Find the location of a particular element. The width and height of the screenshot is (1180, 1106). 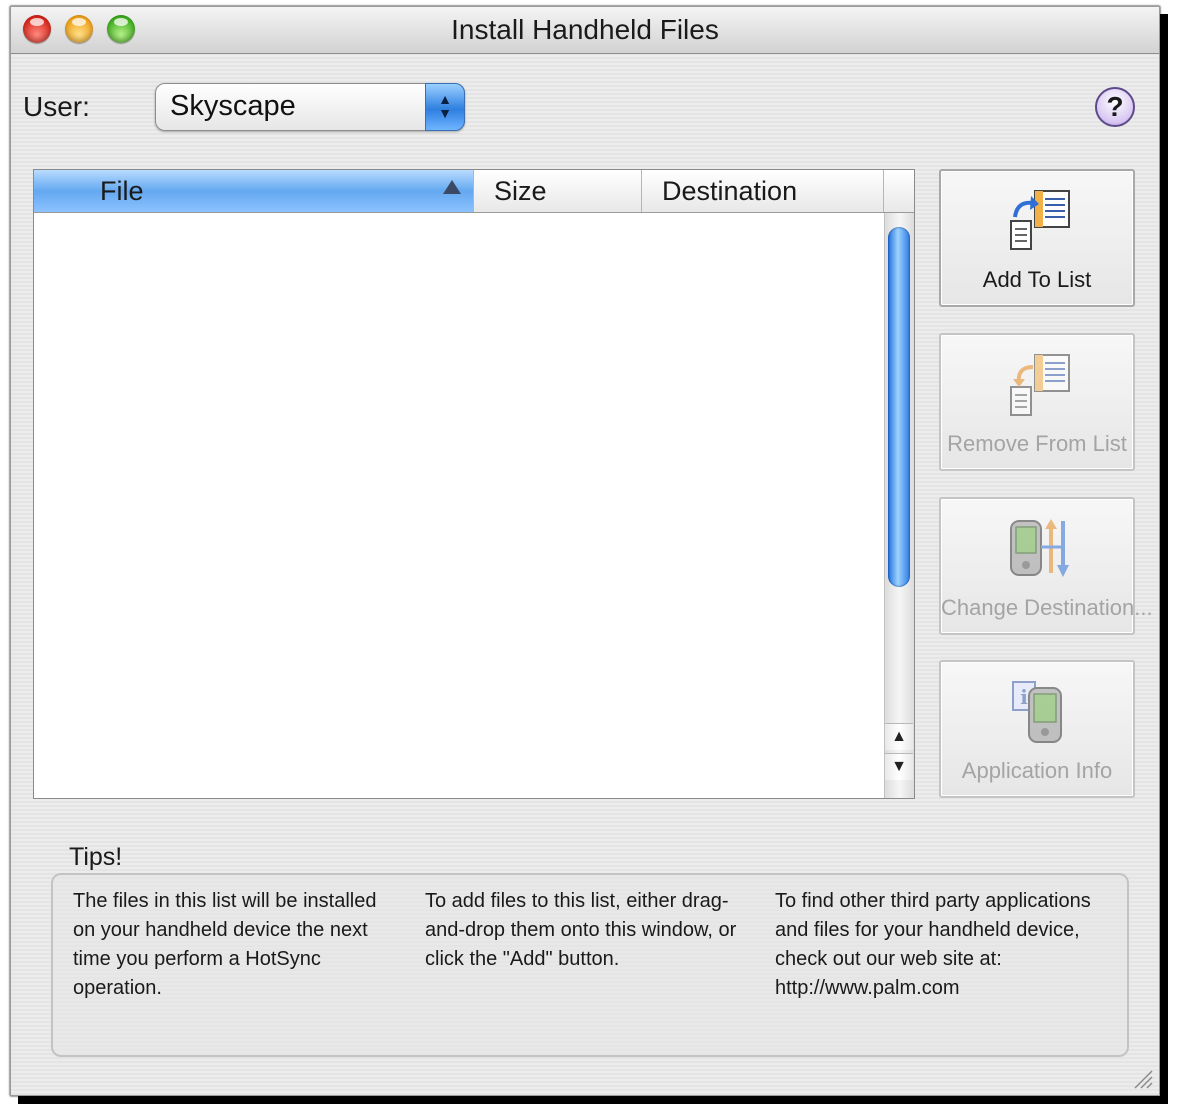

title-bar: Install Handheld Files is located at coordinates (585, 30).